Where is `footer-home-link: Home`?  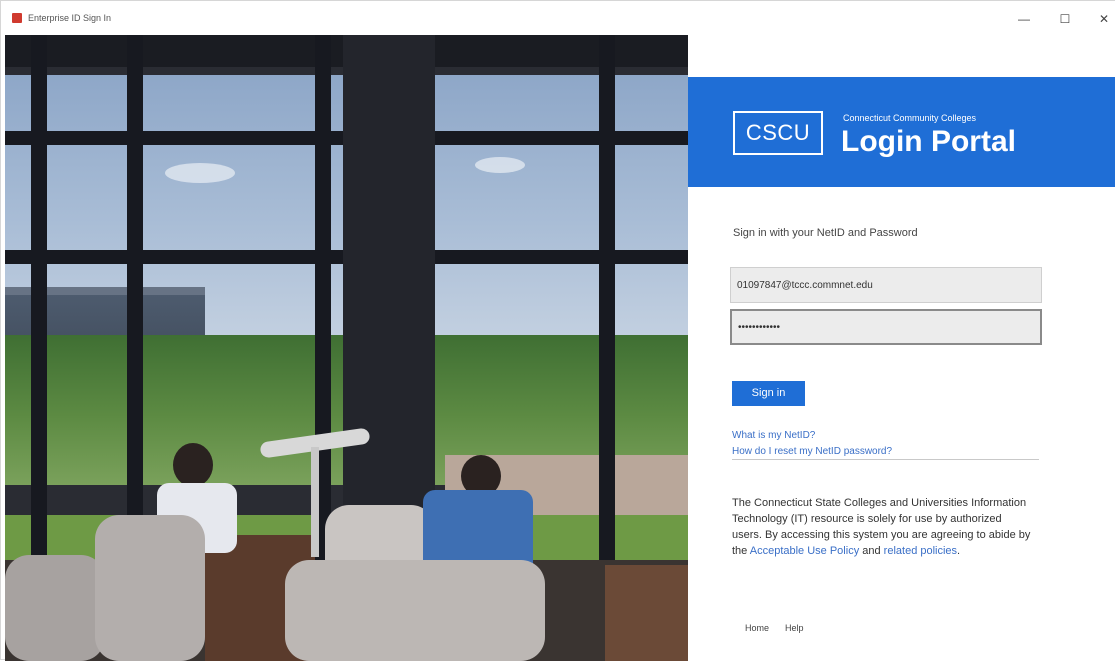 footer-home-link: Home is located at coordinates (757, 628).